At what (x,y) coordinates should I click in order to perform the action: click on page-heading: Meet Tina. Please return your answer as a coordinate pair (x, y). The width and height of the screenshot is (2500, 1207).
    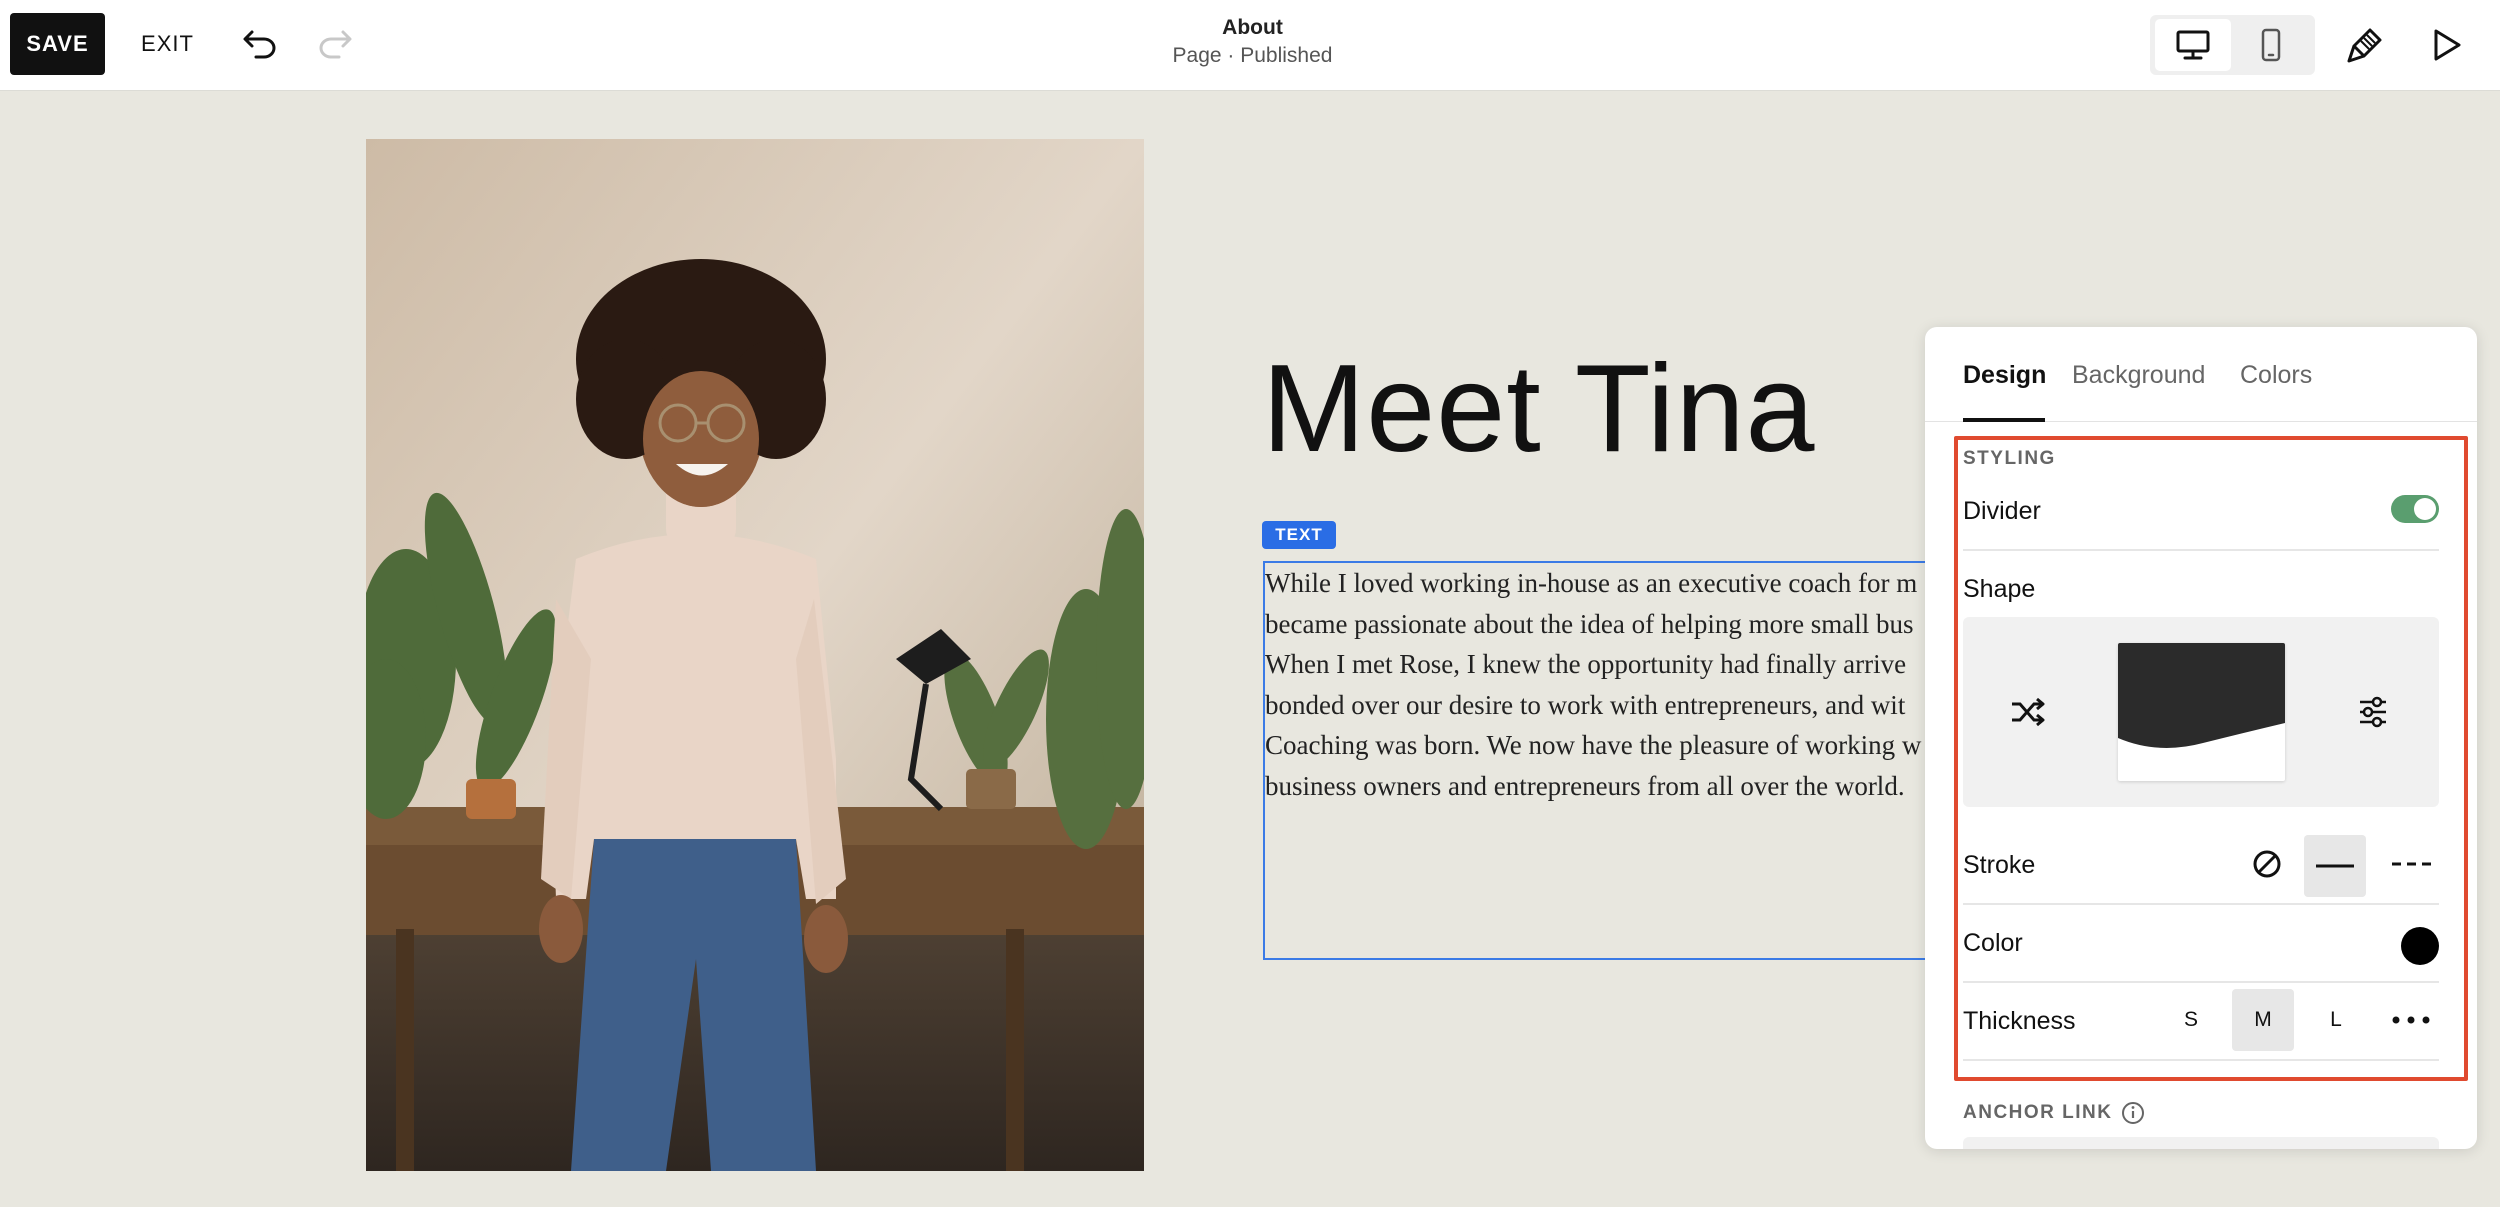
    Looking at the image, I should click on (1539, 409).